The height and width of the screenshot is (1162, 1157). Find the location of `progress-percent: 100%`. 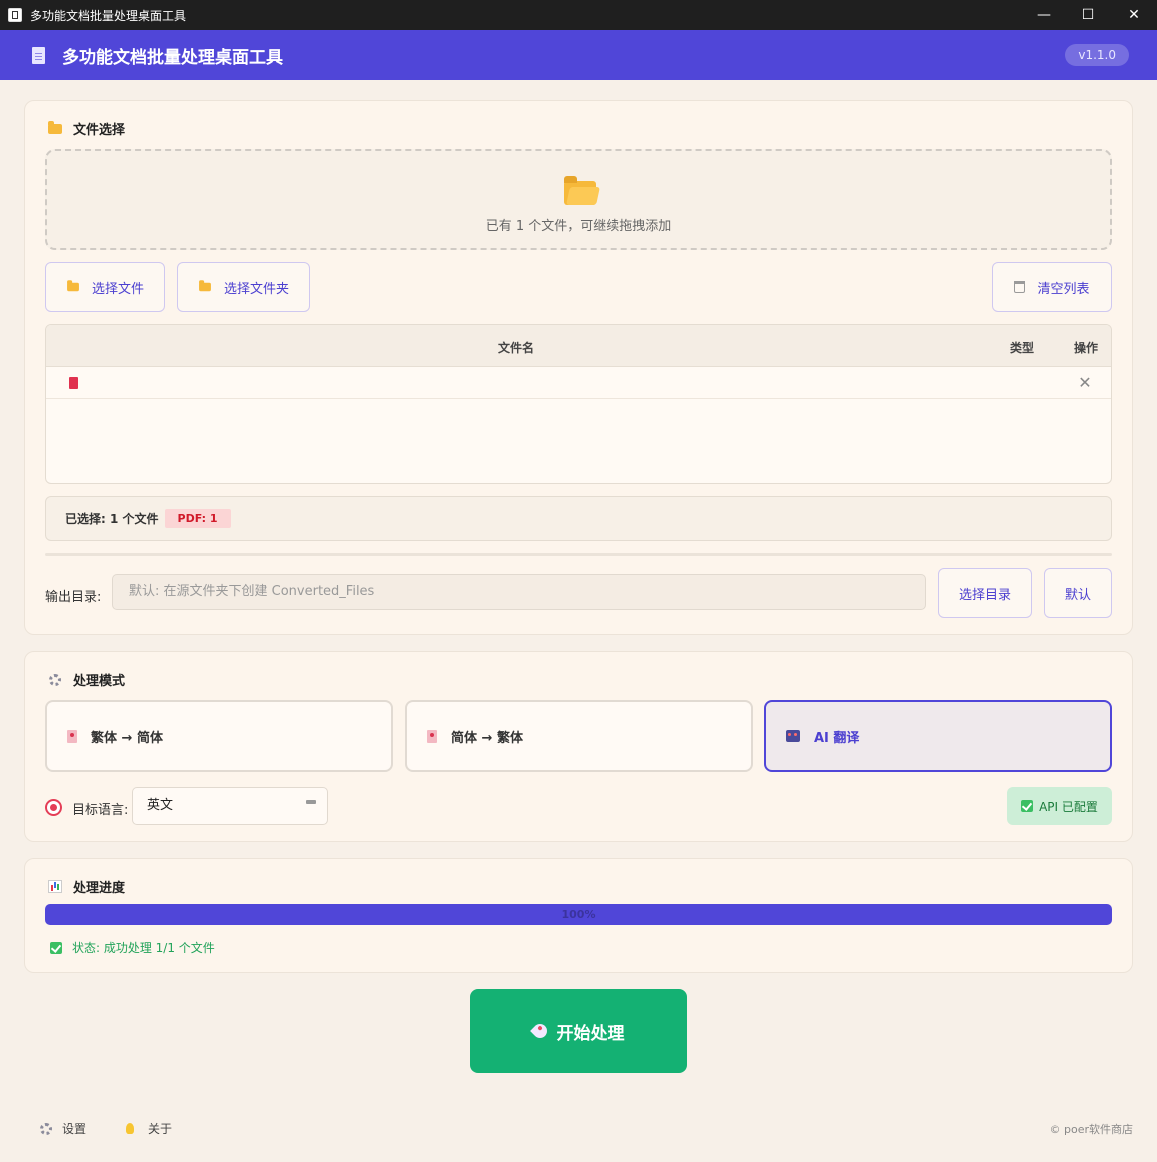

progress-percent: 100% is located at coordinates (578, 914).